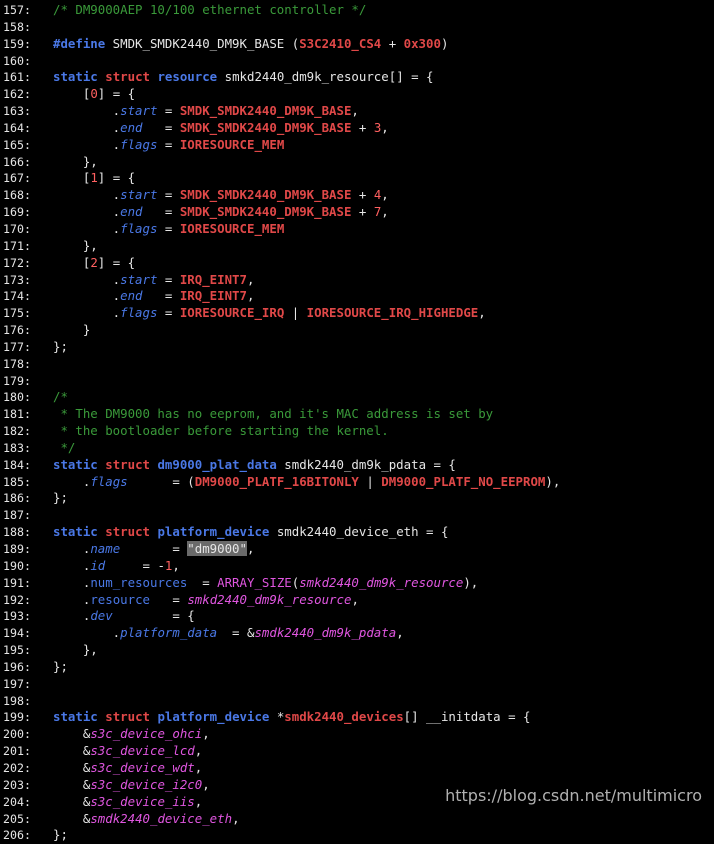 This screenshot has width=714, height=844. Describe the element at coordinates (60, 396) in the screenshot. I see `code-text: /*` at that location.